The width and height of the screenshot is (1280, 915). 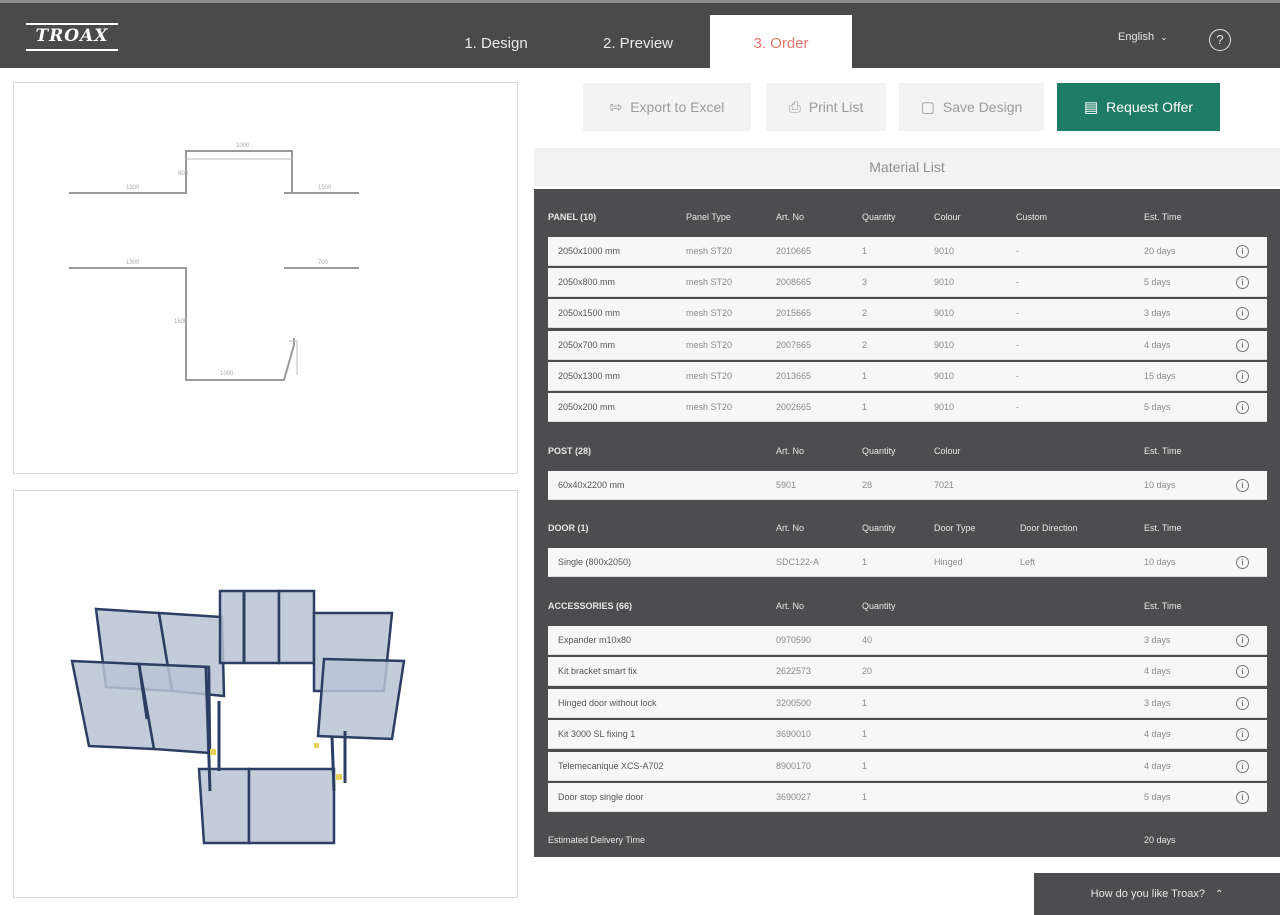 What do you see at coordinates (794, 313) in the screenshot?
I see `article-number: 2015665` at bounding box center [794, 313].